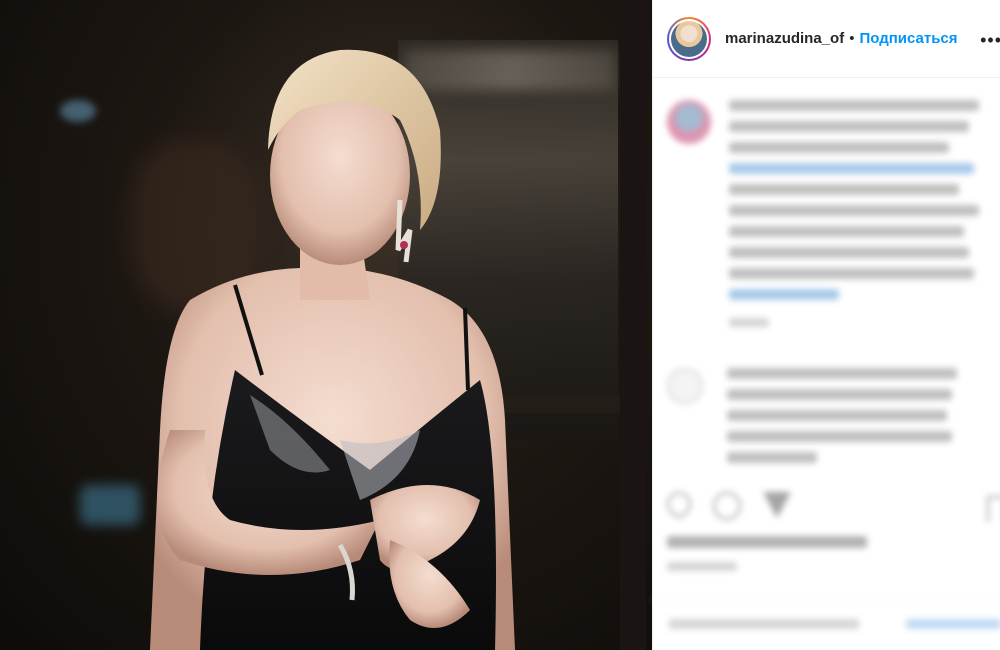 The image size is (1000, 650). Describe the element at coordinates (685, 386) in the screenshot. I see `comment-avatar` at that location.